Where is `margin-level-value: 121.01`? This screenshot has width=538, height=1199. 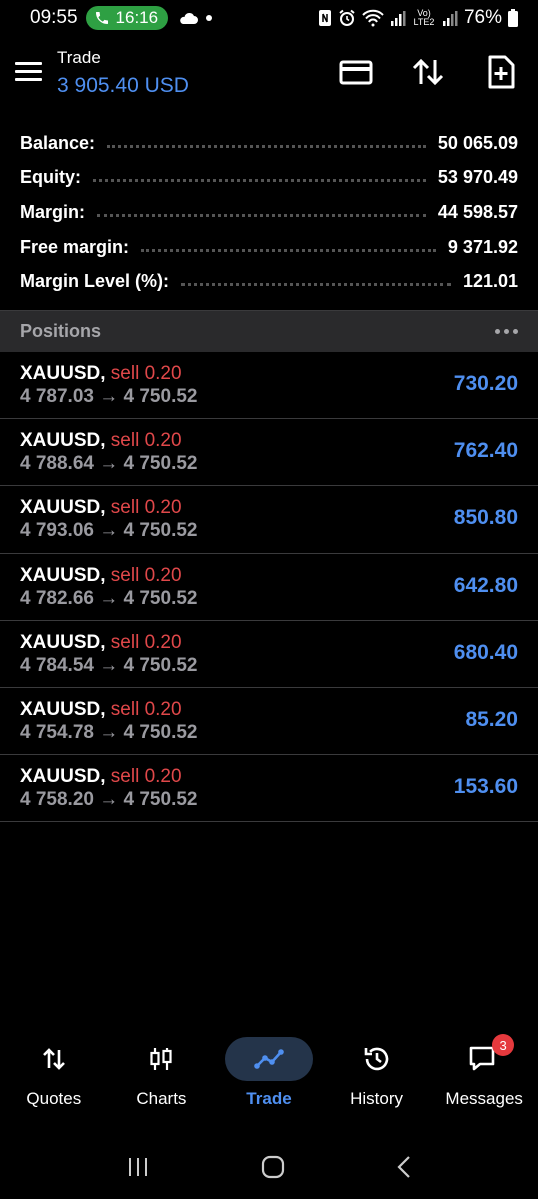
margin-level-value: 121.01 is located at coordinates (490, 281).